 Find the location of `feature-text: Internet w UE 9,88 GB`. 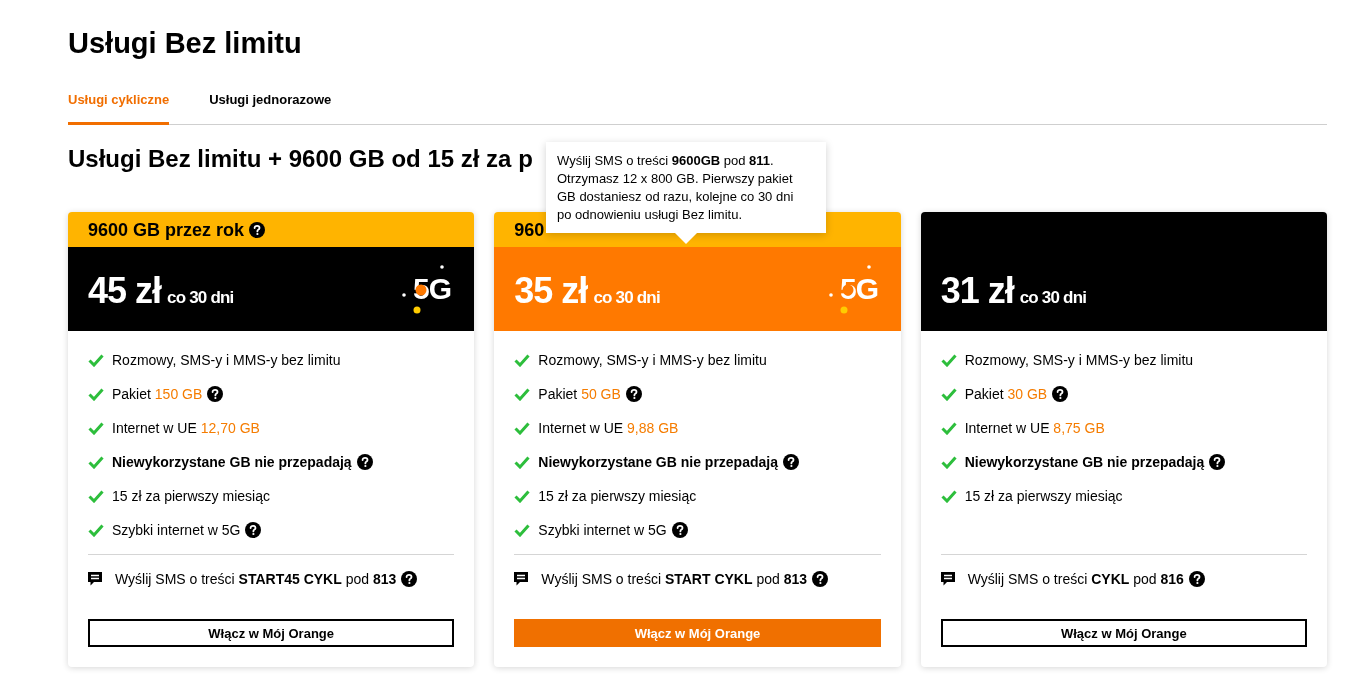

feature-text: Internet w UE 9,88 GB is located at coordinates (608, 428).